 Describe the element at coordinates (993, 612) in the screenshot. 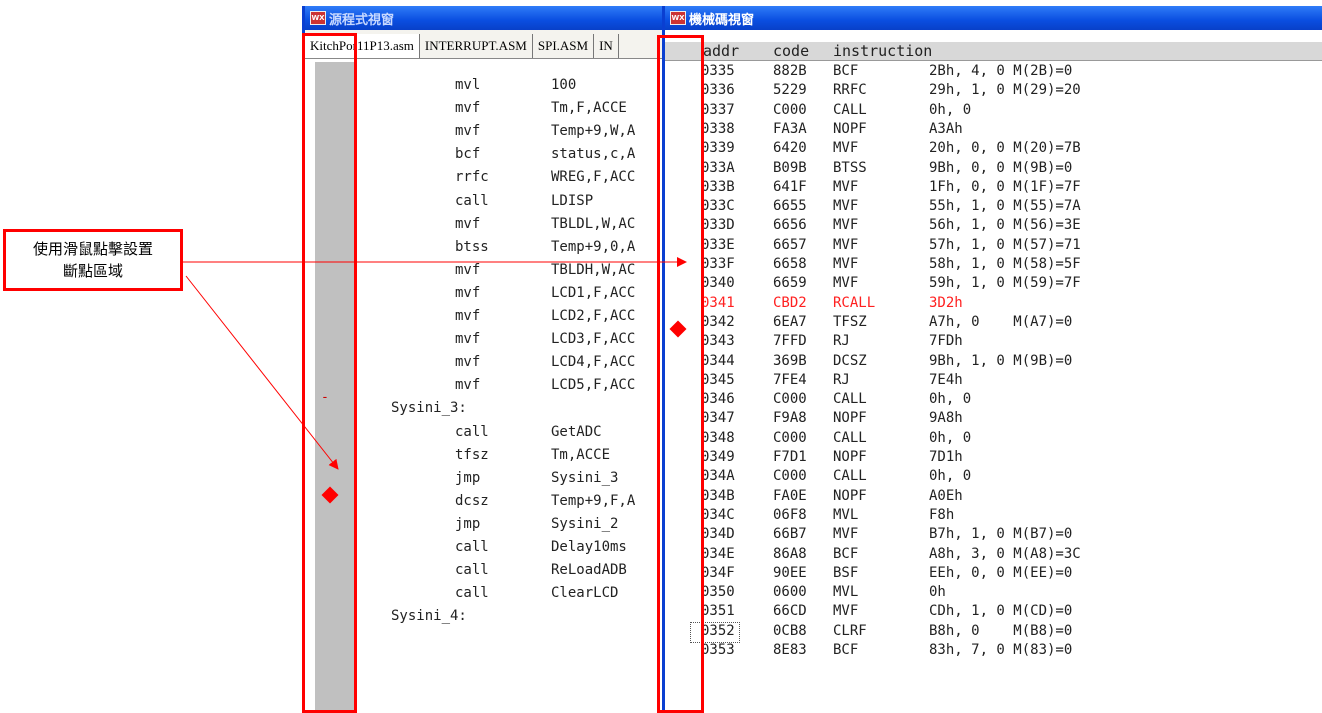

I see `machine-row: 0351 66CD MVF CDh, 1, 0 M(CD)=0` at that location.